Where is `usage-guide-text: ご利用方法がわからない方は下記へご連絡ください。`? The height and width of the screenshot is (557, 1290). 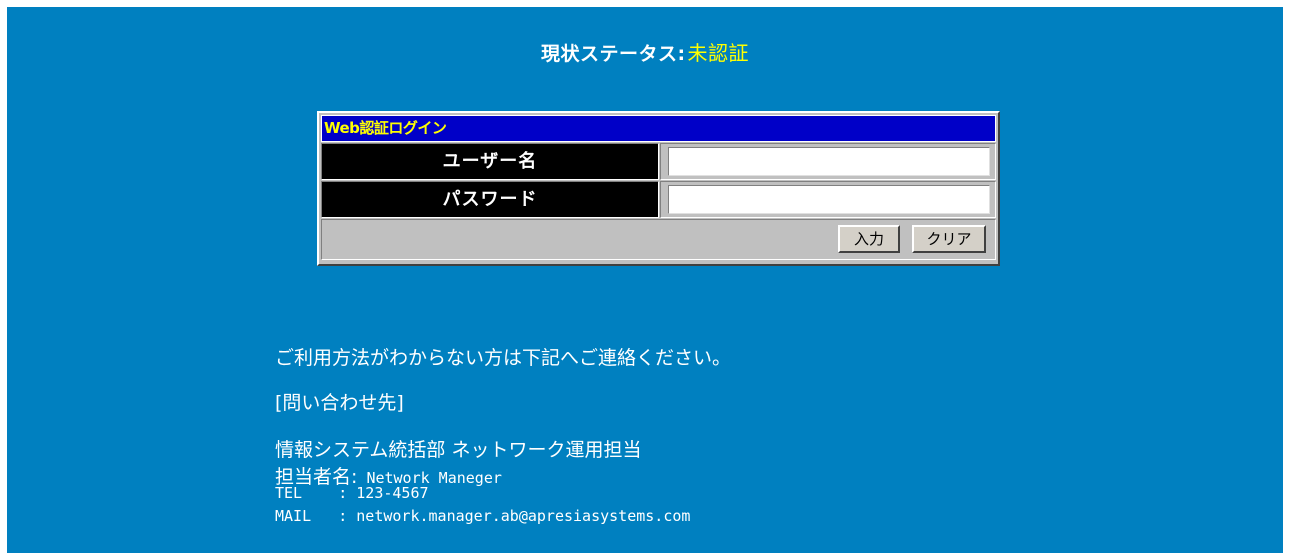 usage-guide-text: ご利用方法がわからない方は下記へご連絡ください。 is located at coordinates (503, 358).